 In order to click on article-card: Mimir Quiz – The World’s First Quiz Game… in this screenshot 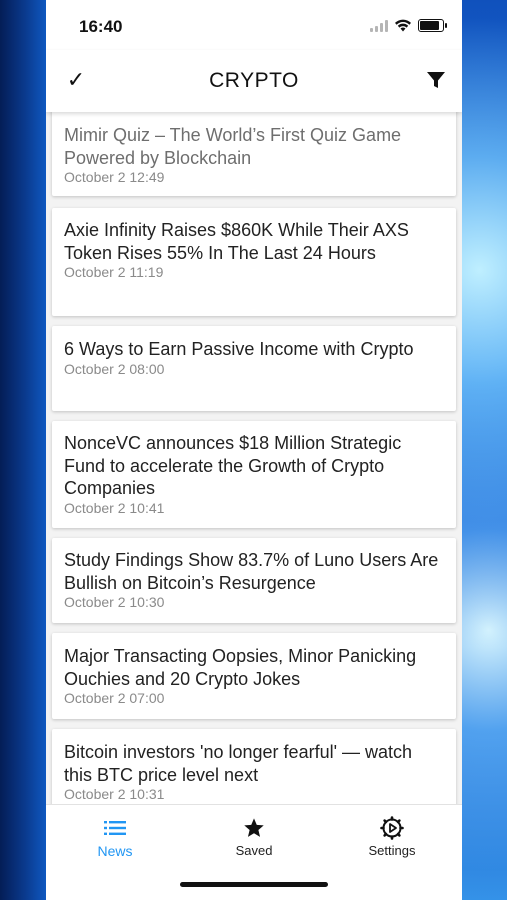, I will do `click(254, 154)`.